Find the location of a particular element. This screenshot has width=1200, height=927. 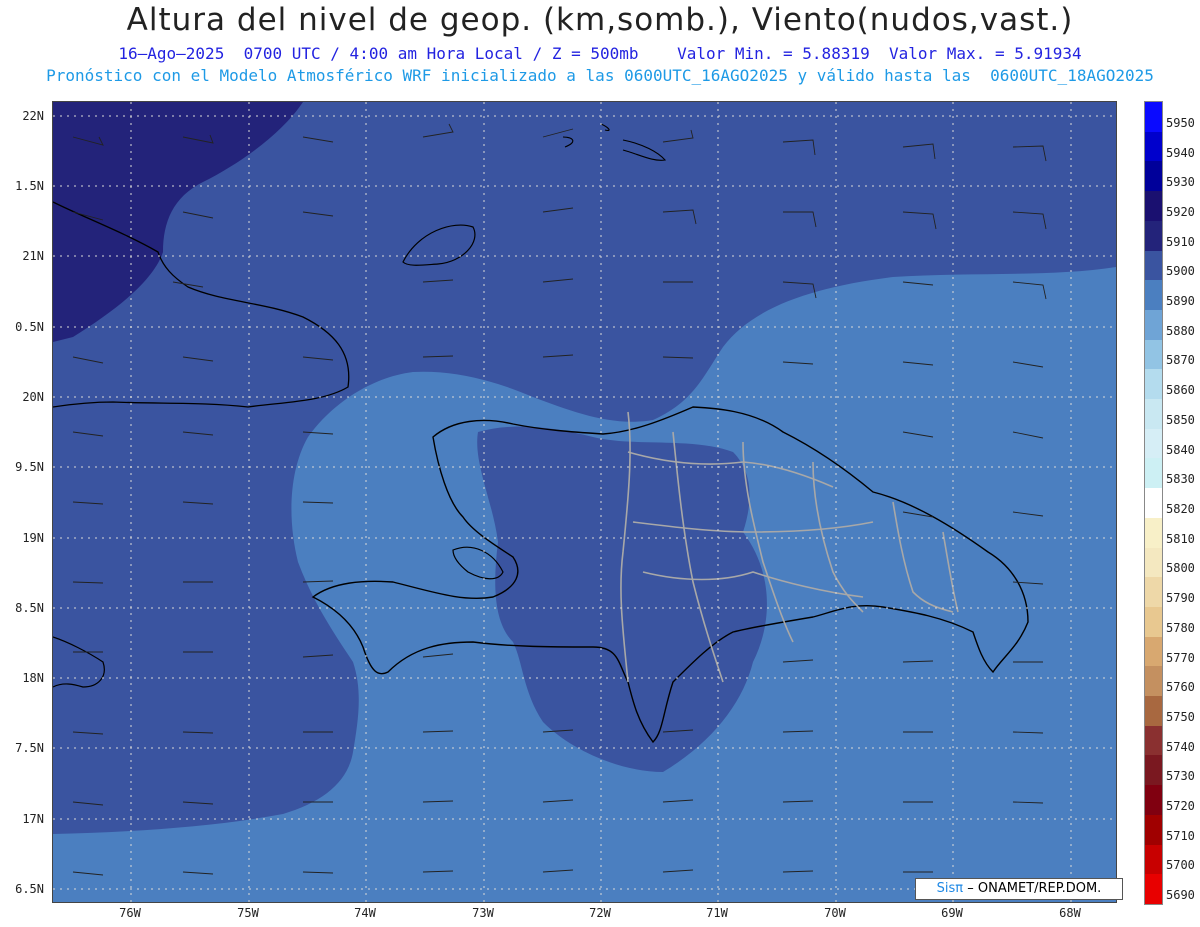

colorbar-level-label: 5720 is located at coordinates (1180, 806).